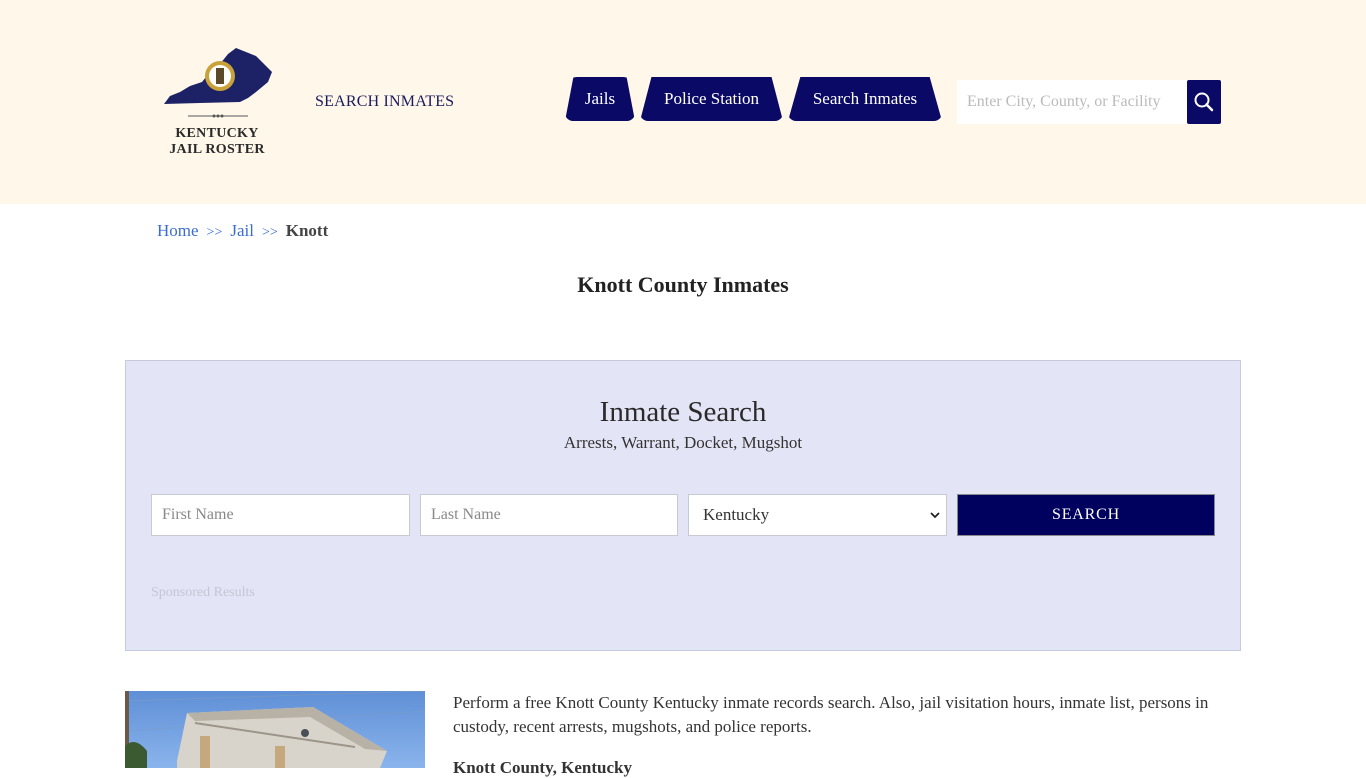  I want to click on location-search, so click(1089, 102).